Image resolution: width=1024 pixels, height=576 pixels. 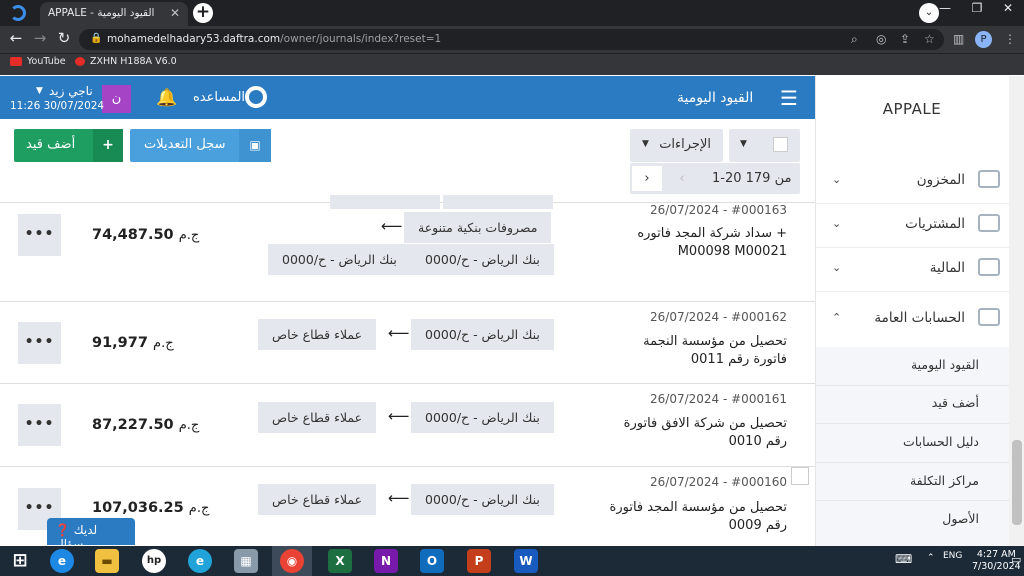 What do you see at coordinates (64, 38) in the screenshot?
I see `reload-icon: ↻` at bounding box center [64, 38].